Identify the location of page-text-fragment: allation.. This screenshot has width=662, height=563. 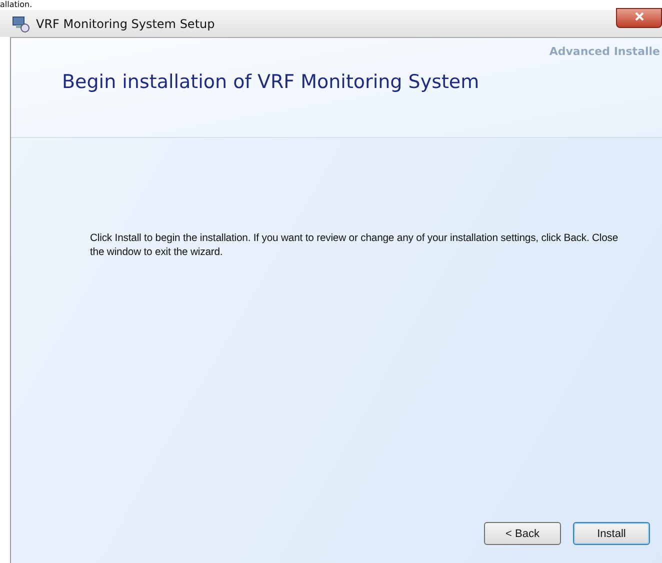
(17, 5).